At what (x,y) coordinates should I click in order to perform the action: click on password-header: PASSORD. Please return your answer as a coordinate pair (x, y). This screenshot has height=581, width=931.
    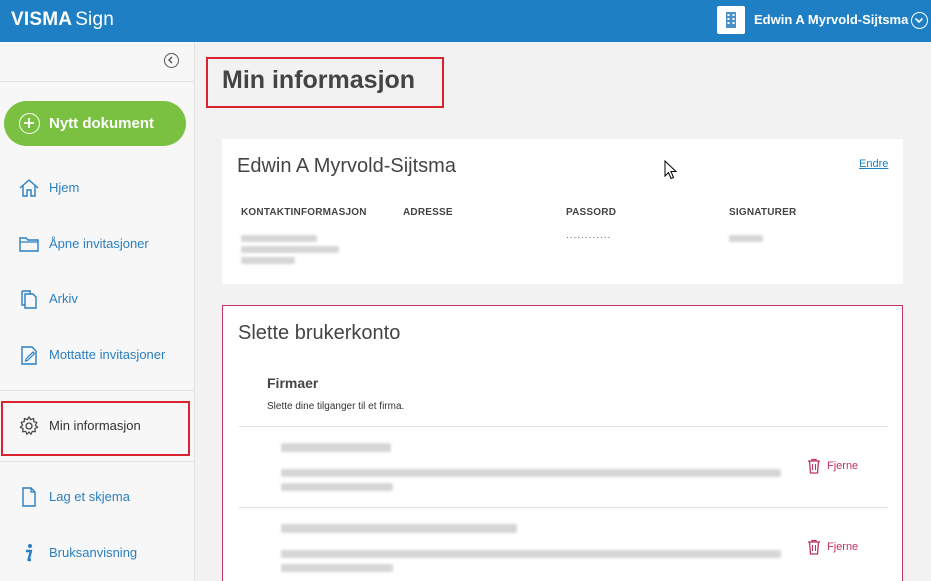
    Looking at the image, I should click on (591, 212).